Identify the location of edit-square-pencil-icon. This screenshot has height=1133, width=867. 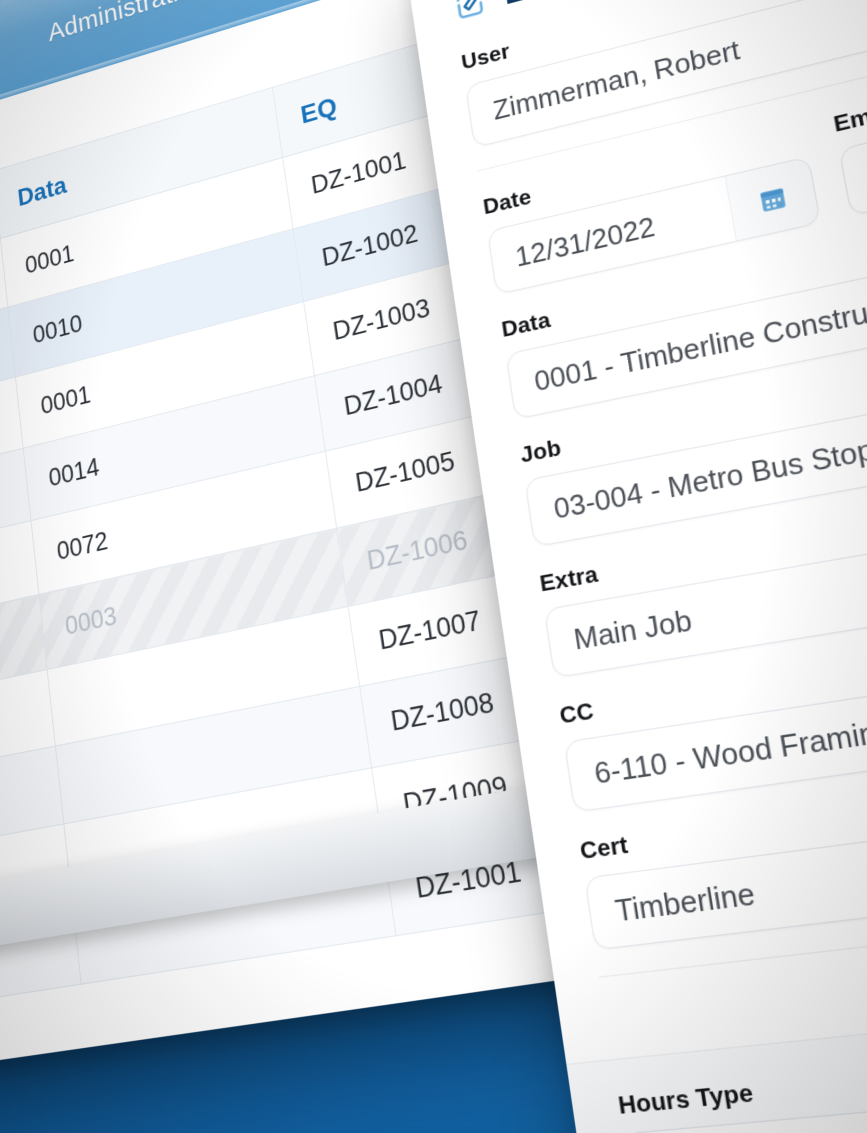
(470, 12).